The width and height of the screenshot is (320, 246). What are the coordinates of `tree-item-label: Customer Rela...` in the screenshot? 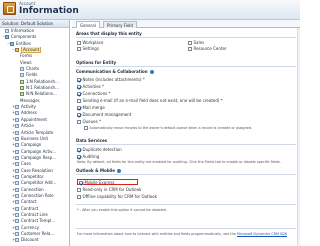 It's located at (38, 233).